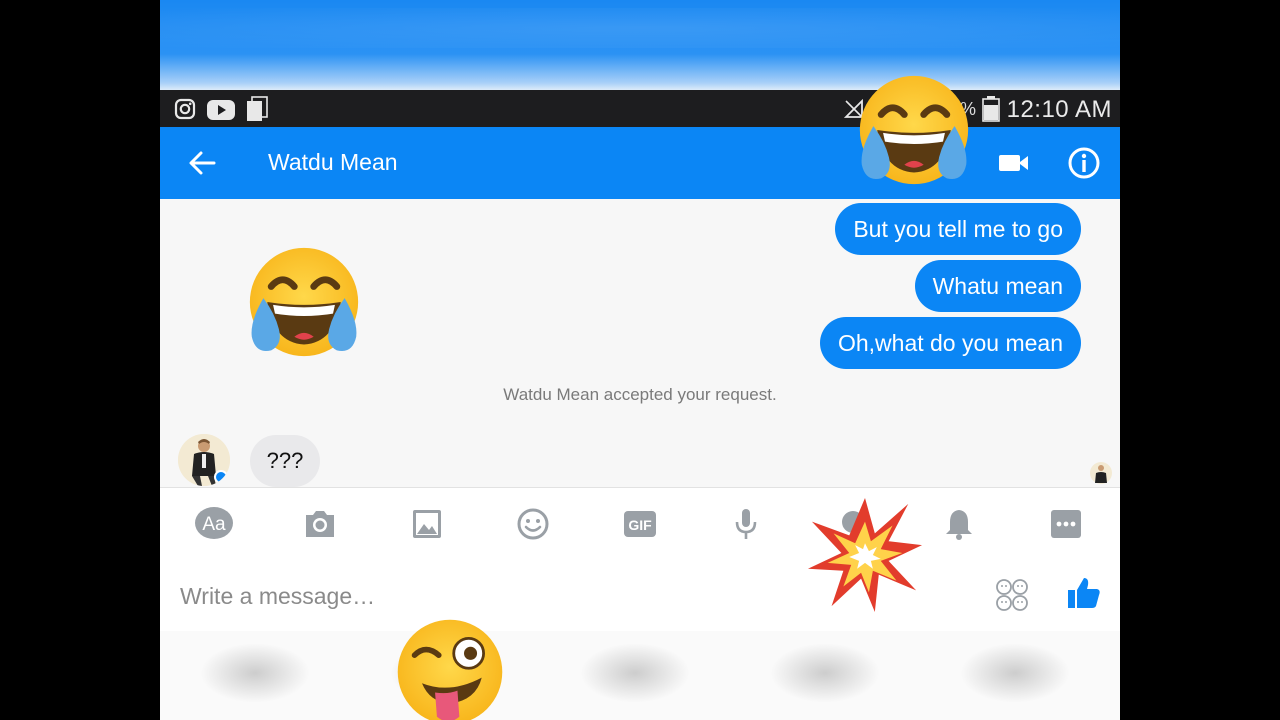 This screenshot has width=1280, height=720. Describe the element at coordinates (991, 111) in the screenshot. I see `battery-icon` at that location.